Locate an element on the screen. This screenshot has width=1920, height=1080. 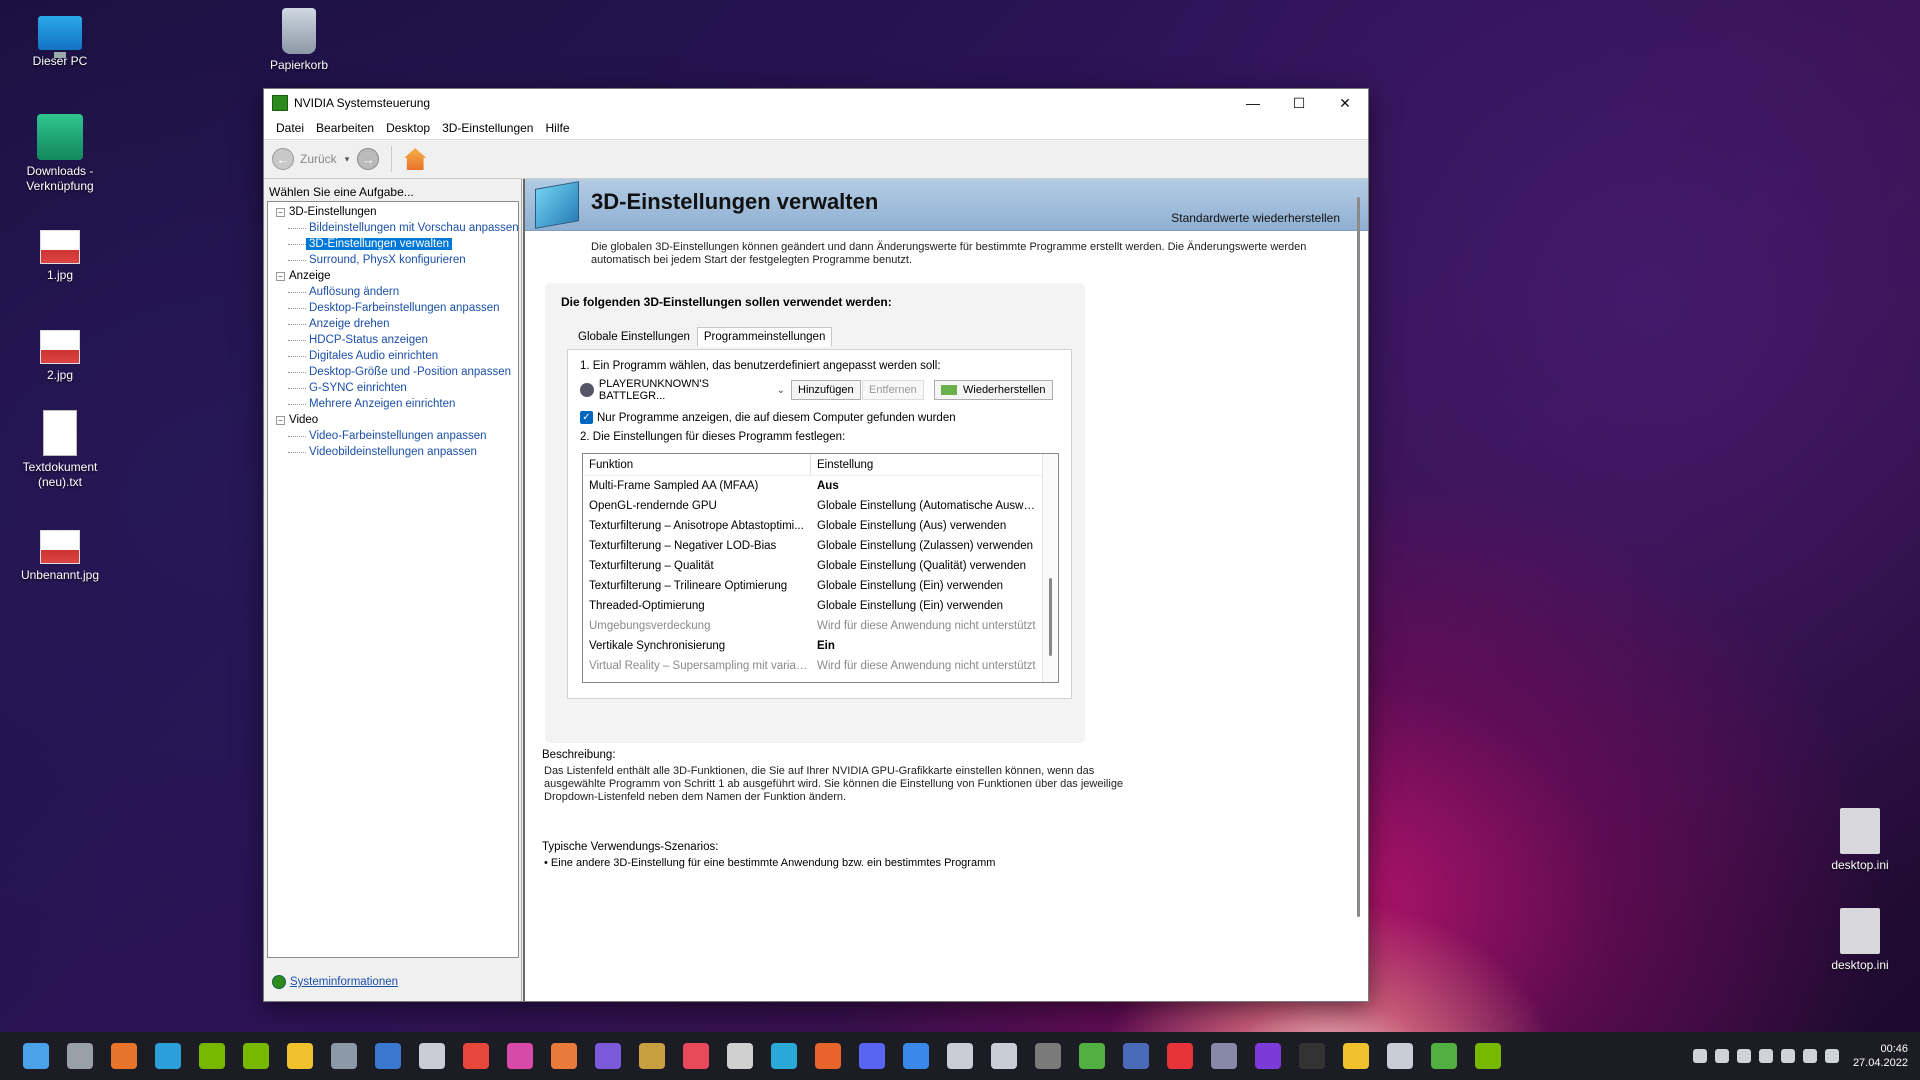
file-explorer-icon is located at coordinates (300, 1056).